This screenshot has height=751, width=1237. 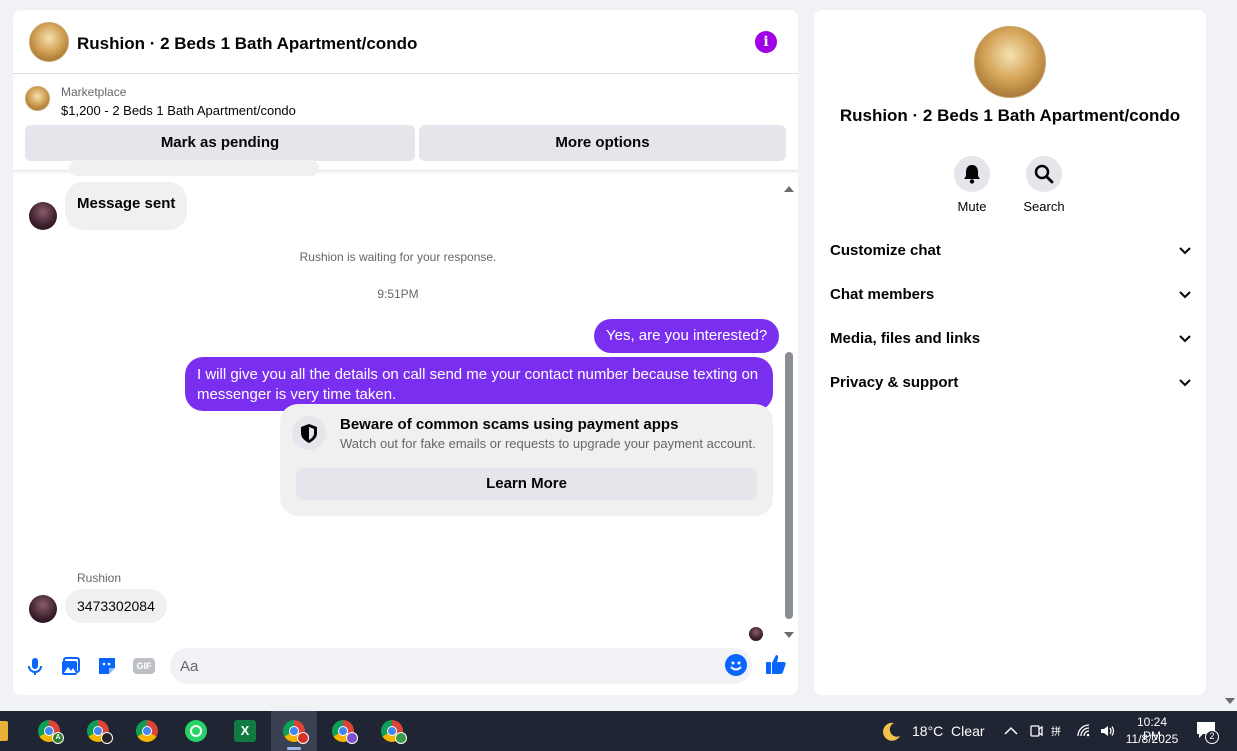 What do you see at coordinates (309, 433) in the screenshot?
I see `shield-icon` at bounding box center [309, 433].